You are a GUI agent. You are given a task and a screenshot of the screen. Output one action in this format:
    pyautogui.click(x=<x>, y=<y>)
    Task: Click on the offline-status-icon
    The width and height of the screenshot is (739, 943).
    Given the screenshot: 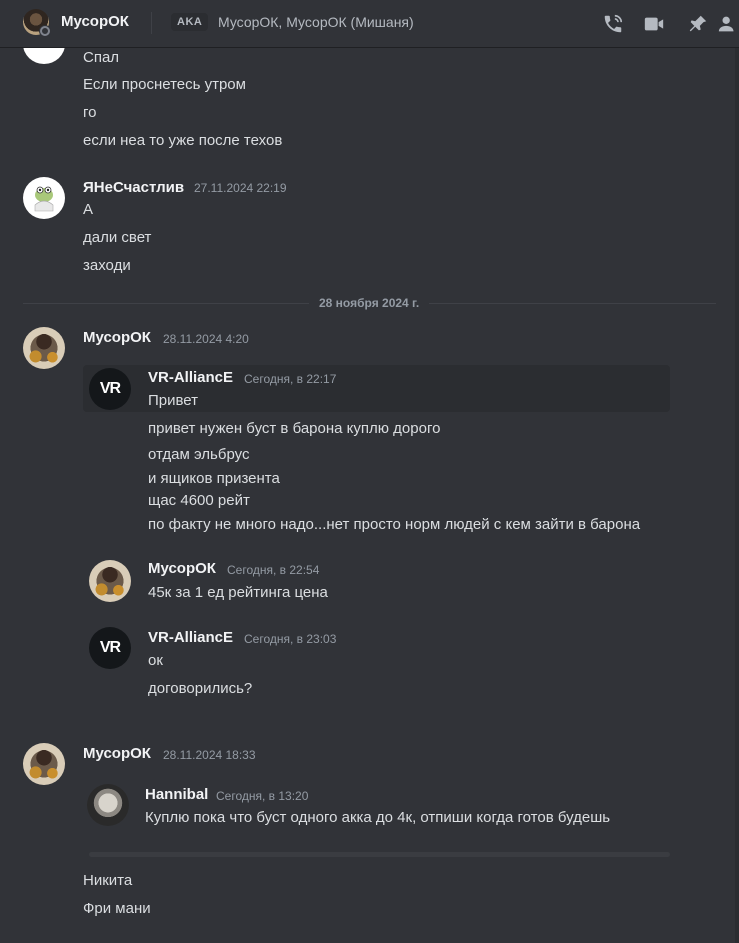 What is the action you would take?
    pyautogui.click(x=45, y=31)
    